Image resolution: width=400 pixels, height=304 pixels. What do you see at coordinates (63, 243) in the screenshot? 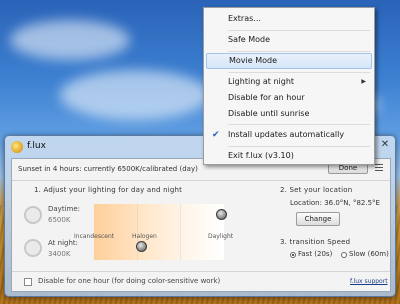
I see `night-label: At night:` at bounding box center [63, 243].